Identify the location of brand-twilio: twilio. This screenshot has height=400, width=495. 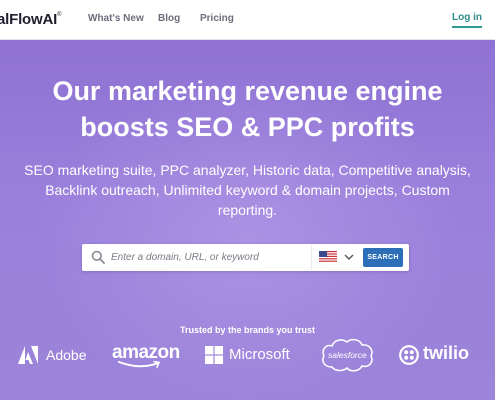
(444, 354).